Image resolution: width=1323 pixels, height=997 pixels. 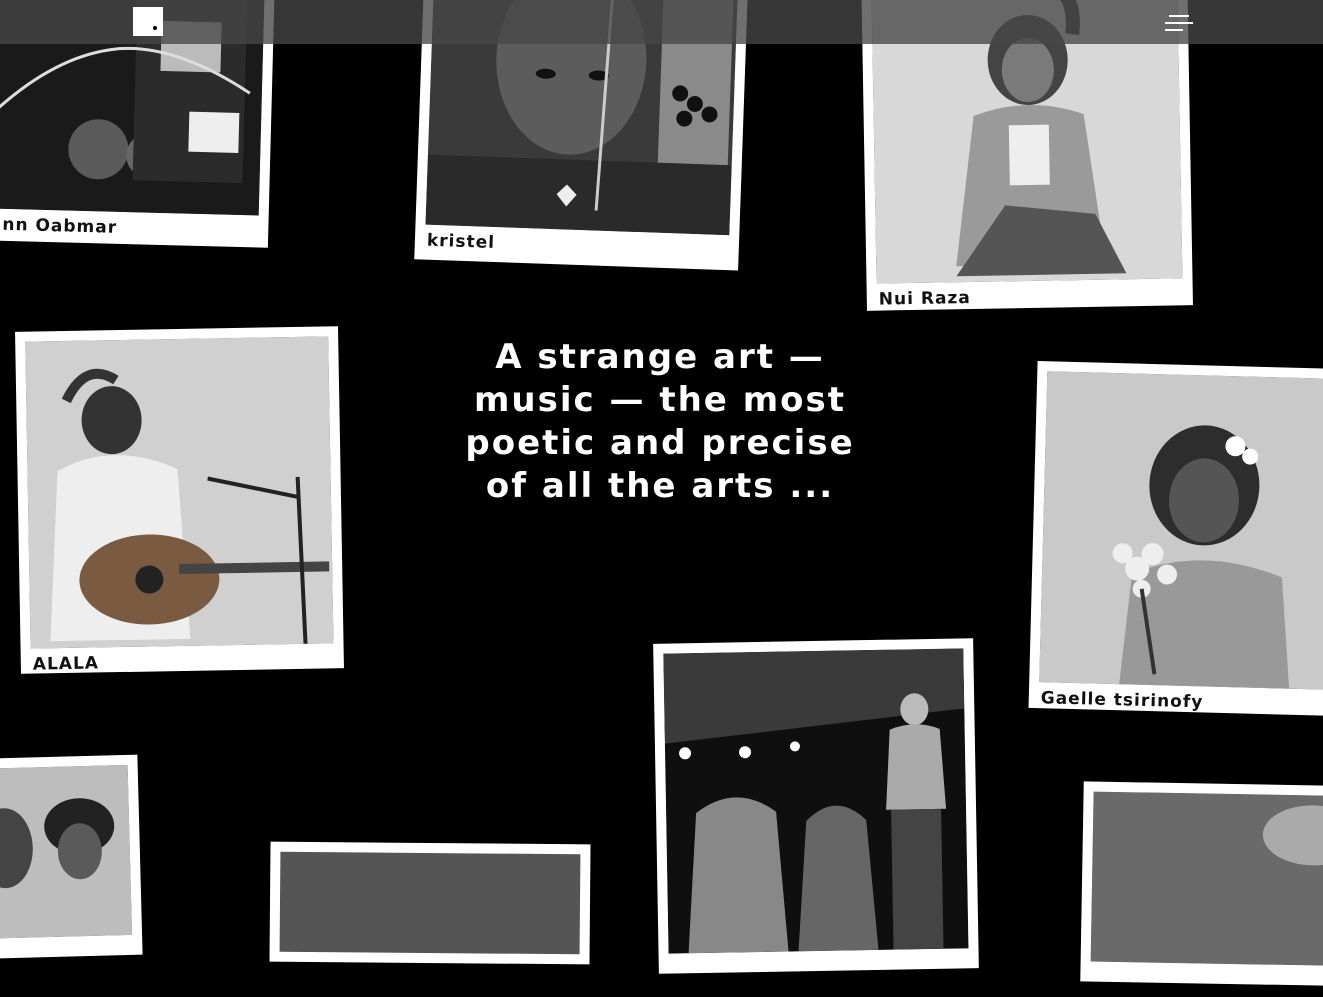 What do you see at coordinates (155, 28) in the screenshot?
I see `logo-dot-icon` at bounding box center [155, 28].